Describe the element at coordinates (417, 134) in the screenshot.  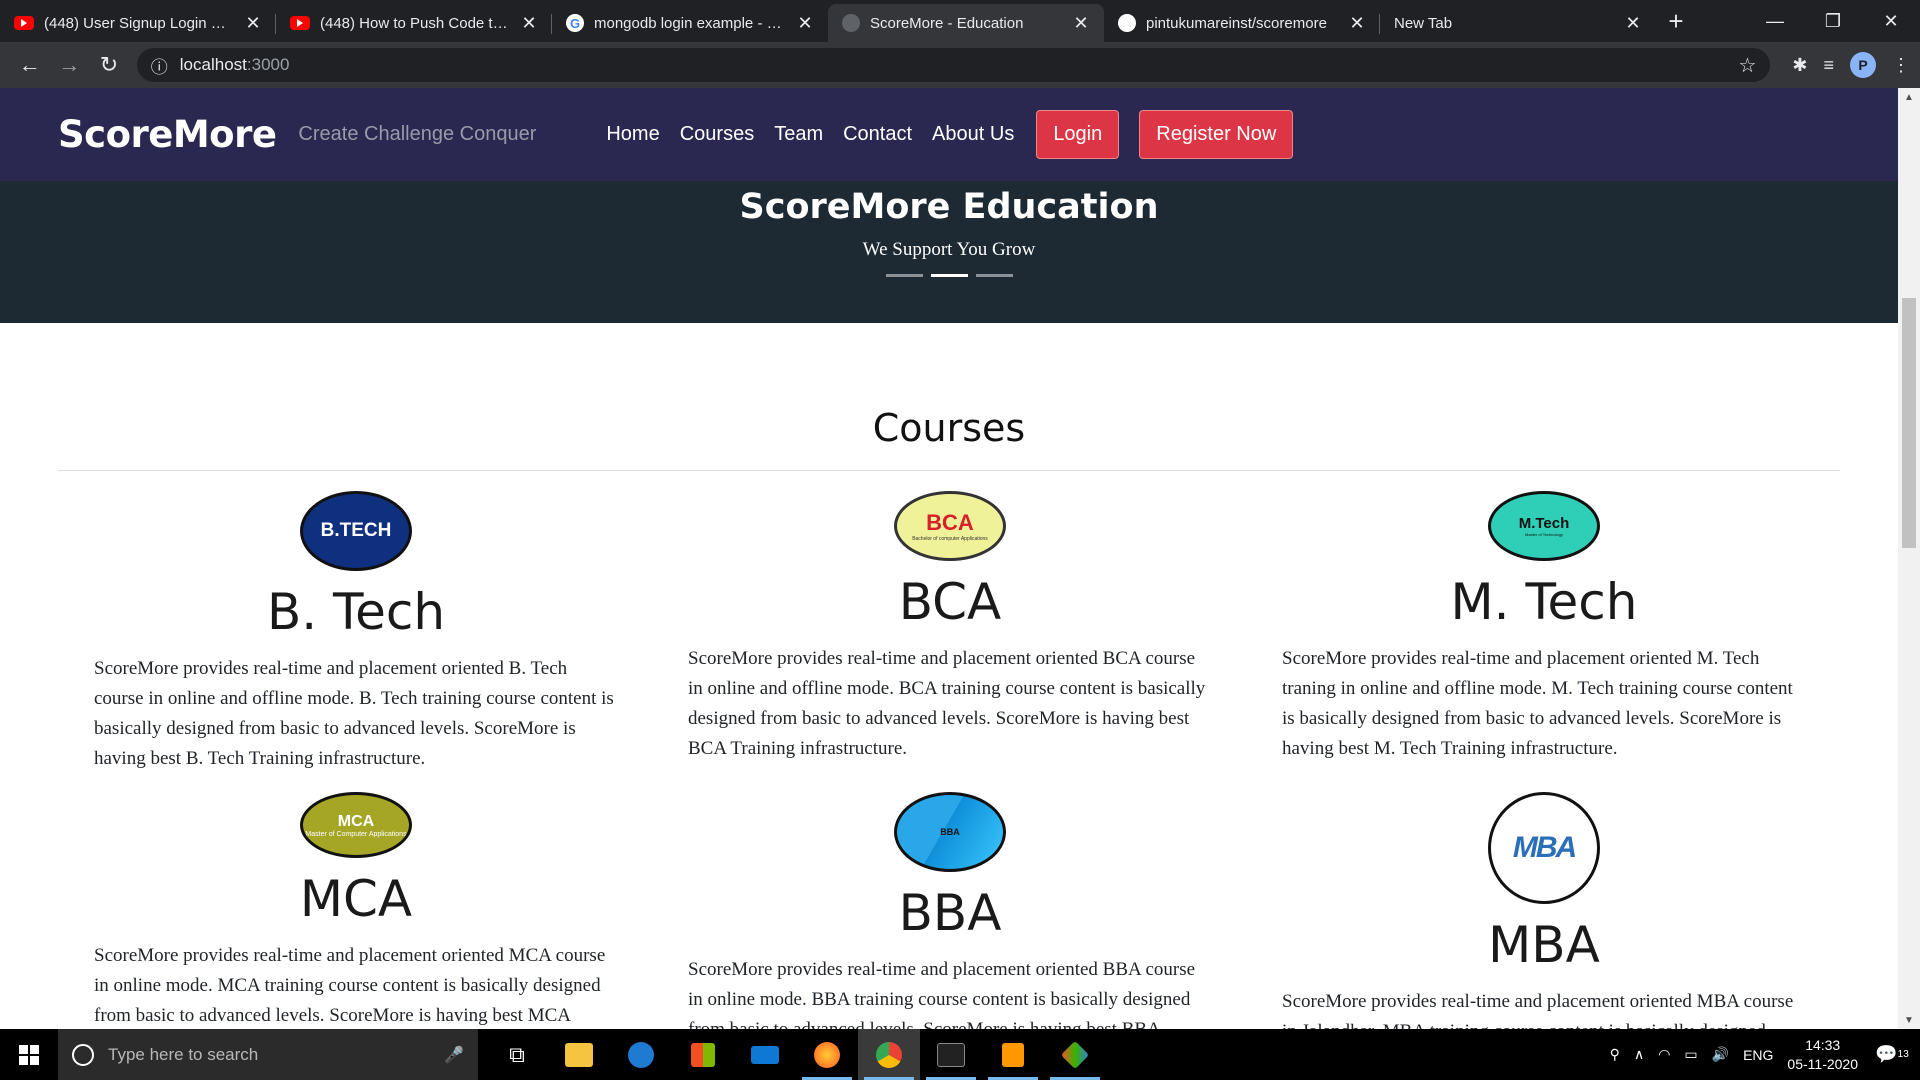
I see `brand-tagline: Create Challenge Conquer` at that location.